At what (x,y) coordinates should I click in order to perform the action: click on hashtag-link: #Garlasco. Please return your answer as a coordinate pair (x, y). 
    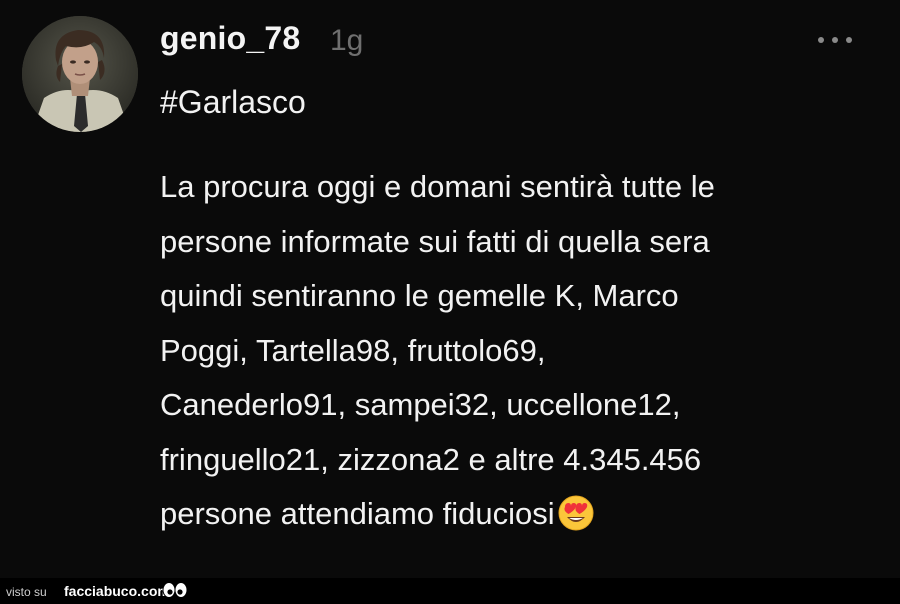
    Looking at the image, I should click on (233, 102).